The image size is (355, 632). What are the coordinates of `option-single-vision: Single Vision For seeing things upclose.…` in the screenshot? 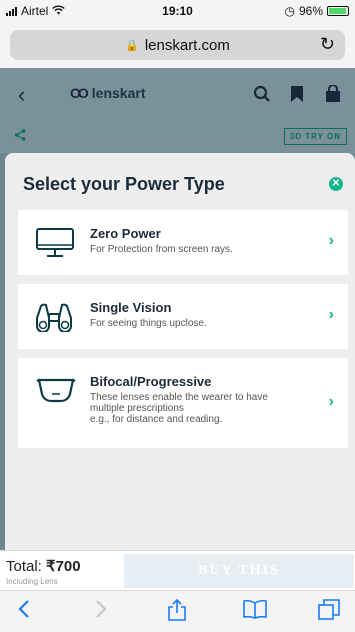 It's located at (183, 316).